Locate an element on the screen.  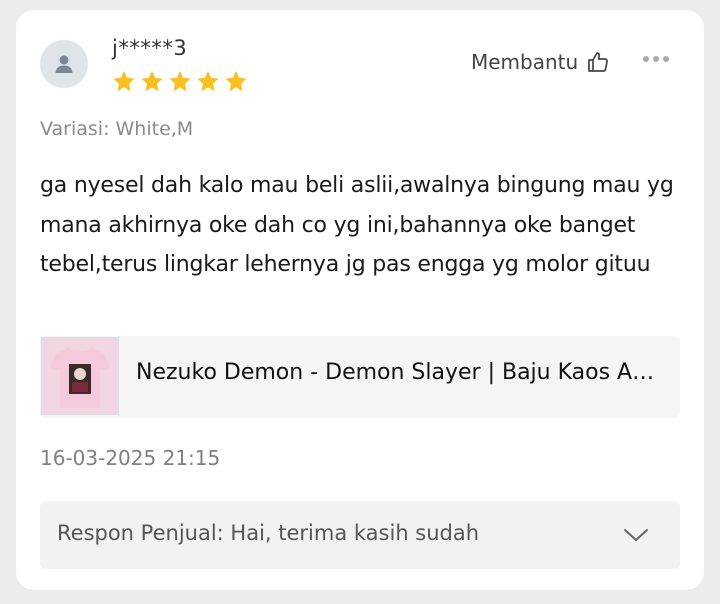
helpful-button: Membantu is located at coordinates (540, 62).